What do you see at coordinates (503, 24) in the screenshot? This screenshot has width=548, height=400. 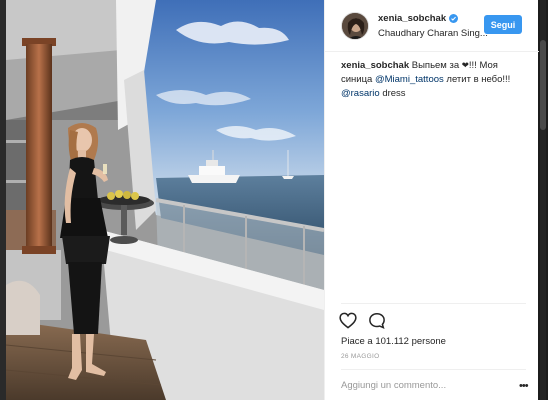 I see `follow-button: Segui` at bounding box center [503, 24].